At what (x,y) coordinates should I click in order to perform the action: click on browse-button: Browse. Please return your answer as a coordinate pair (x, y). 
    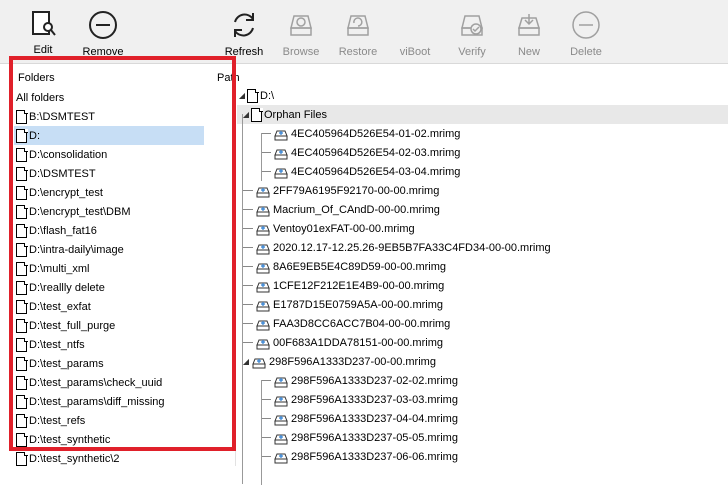
    Looking at the image, I should click on (301, 34).